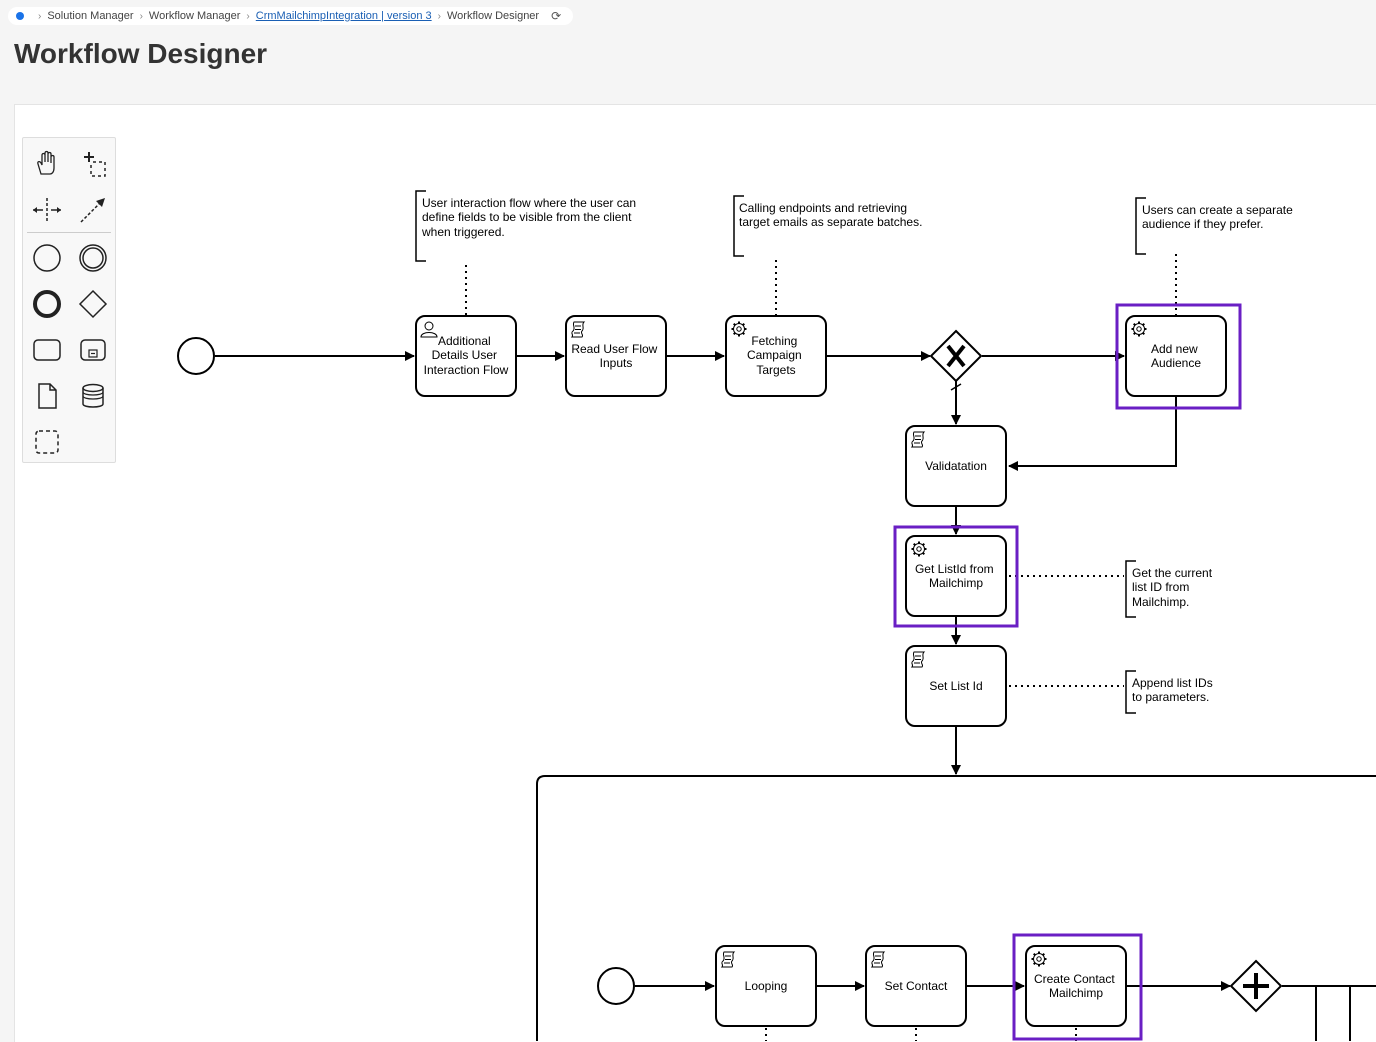 The height and width of the screenshot is (1042, 1376). What do you see at coordinates (47, 210) in the screenshot?
I see `space-tool-icon` at bounding box center [47, 210].